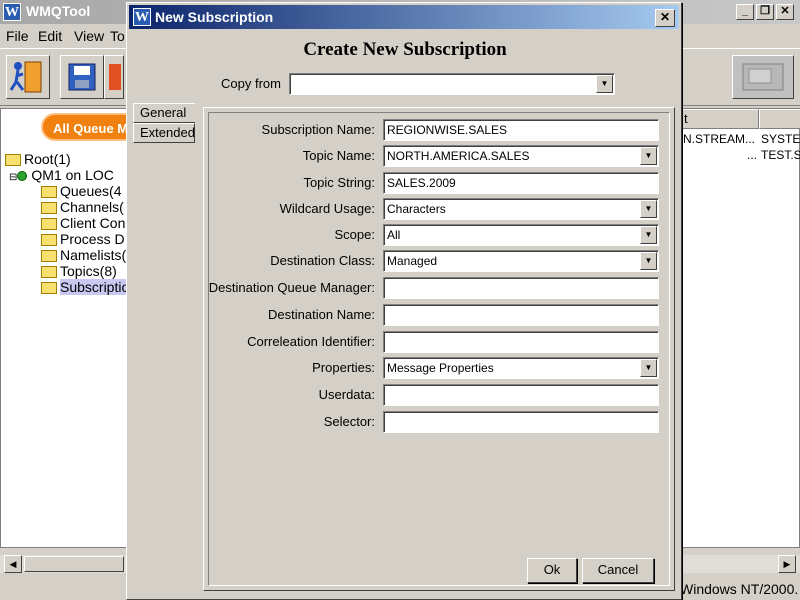  I want to click on column-header: t, so click(720, 119).